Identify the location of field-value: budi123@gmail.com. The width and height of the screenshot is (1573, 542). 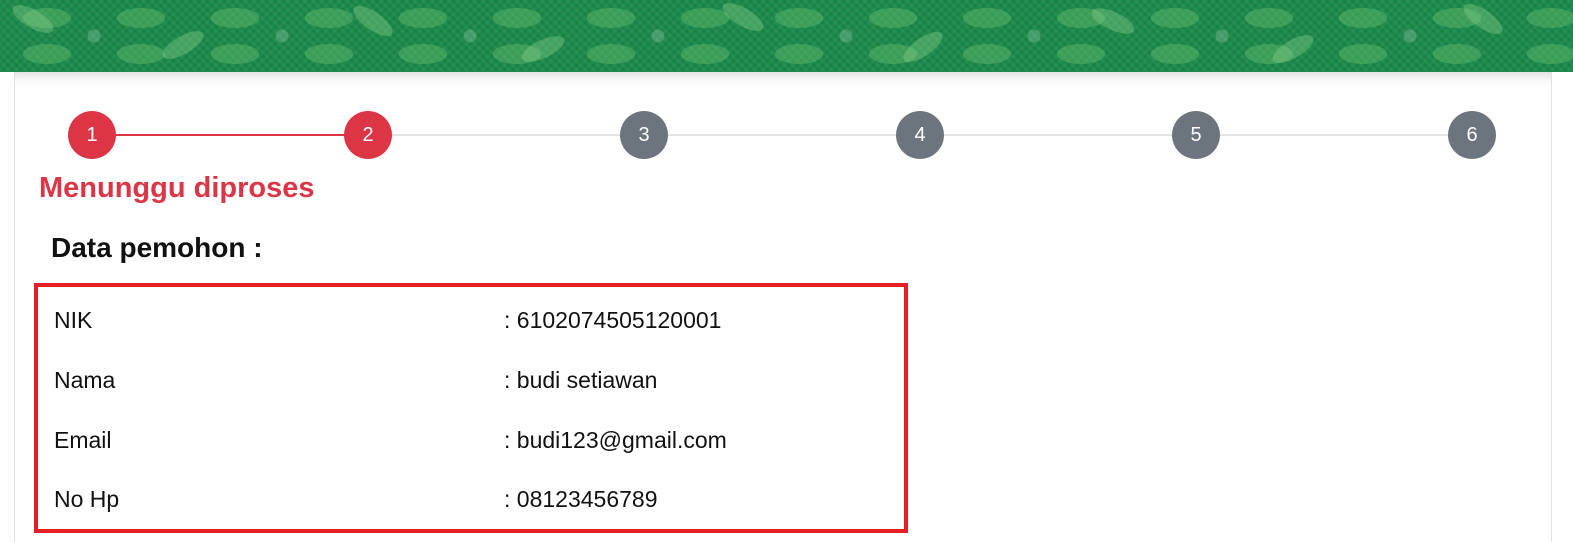
(615, 440).